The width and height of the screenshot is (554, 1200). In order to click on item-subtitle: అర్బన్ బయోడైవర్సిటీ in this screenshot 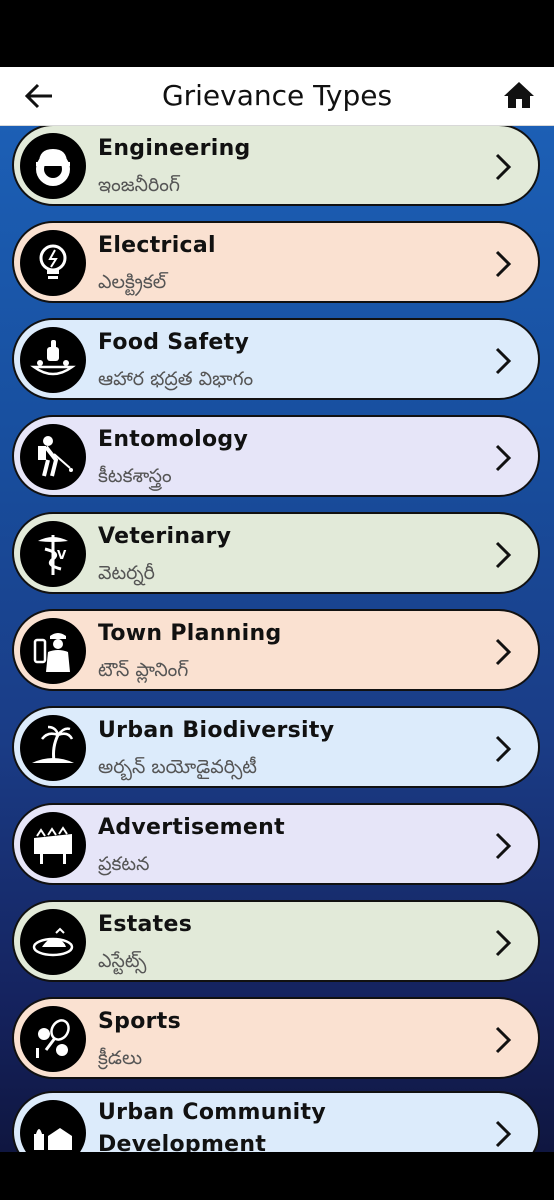, I will do `click(177, 767)`.